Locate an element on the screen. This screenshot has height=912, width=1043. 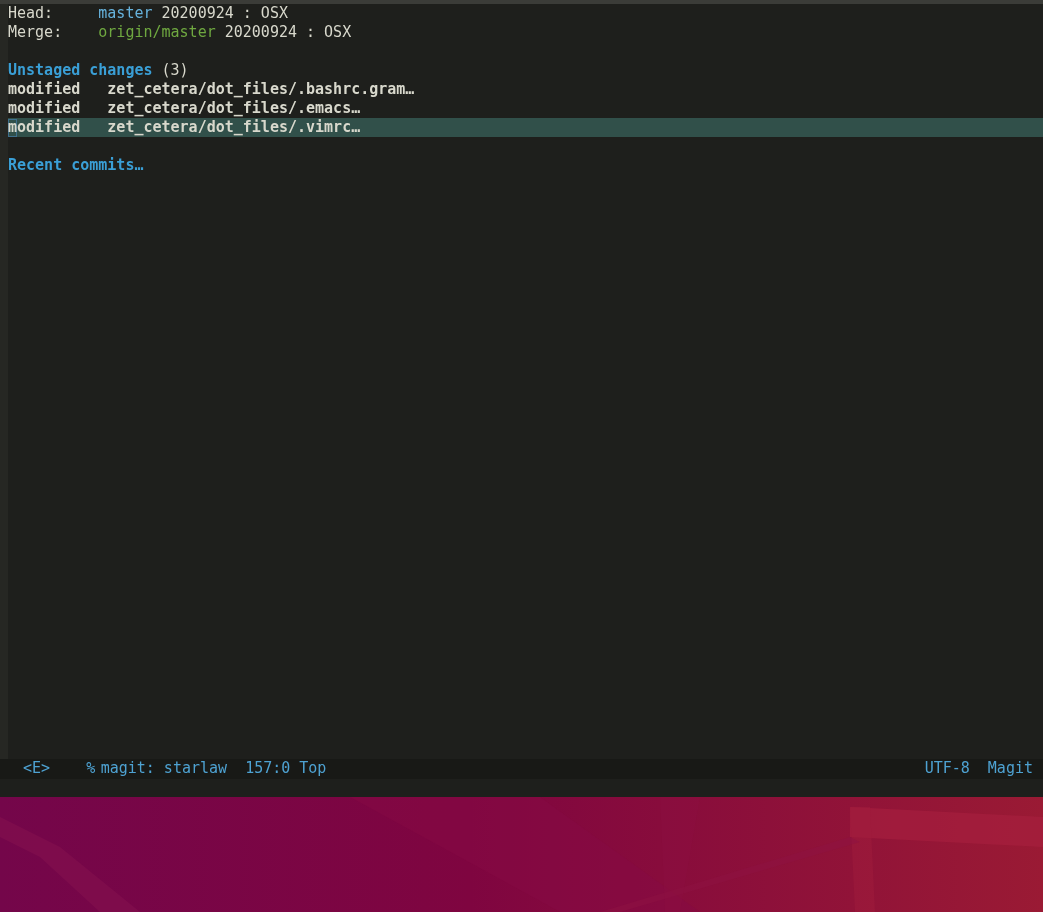
scroll-position: Top is located at coordinates (312, 769).